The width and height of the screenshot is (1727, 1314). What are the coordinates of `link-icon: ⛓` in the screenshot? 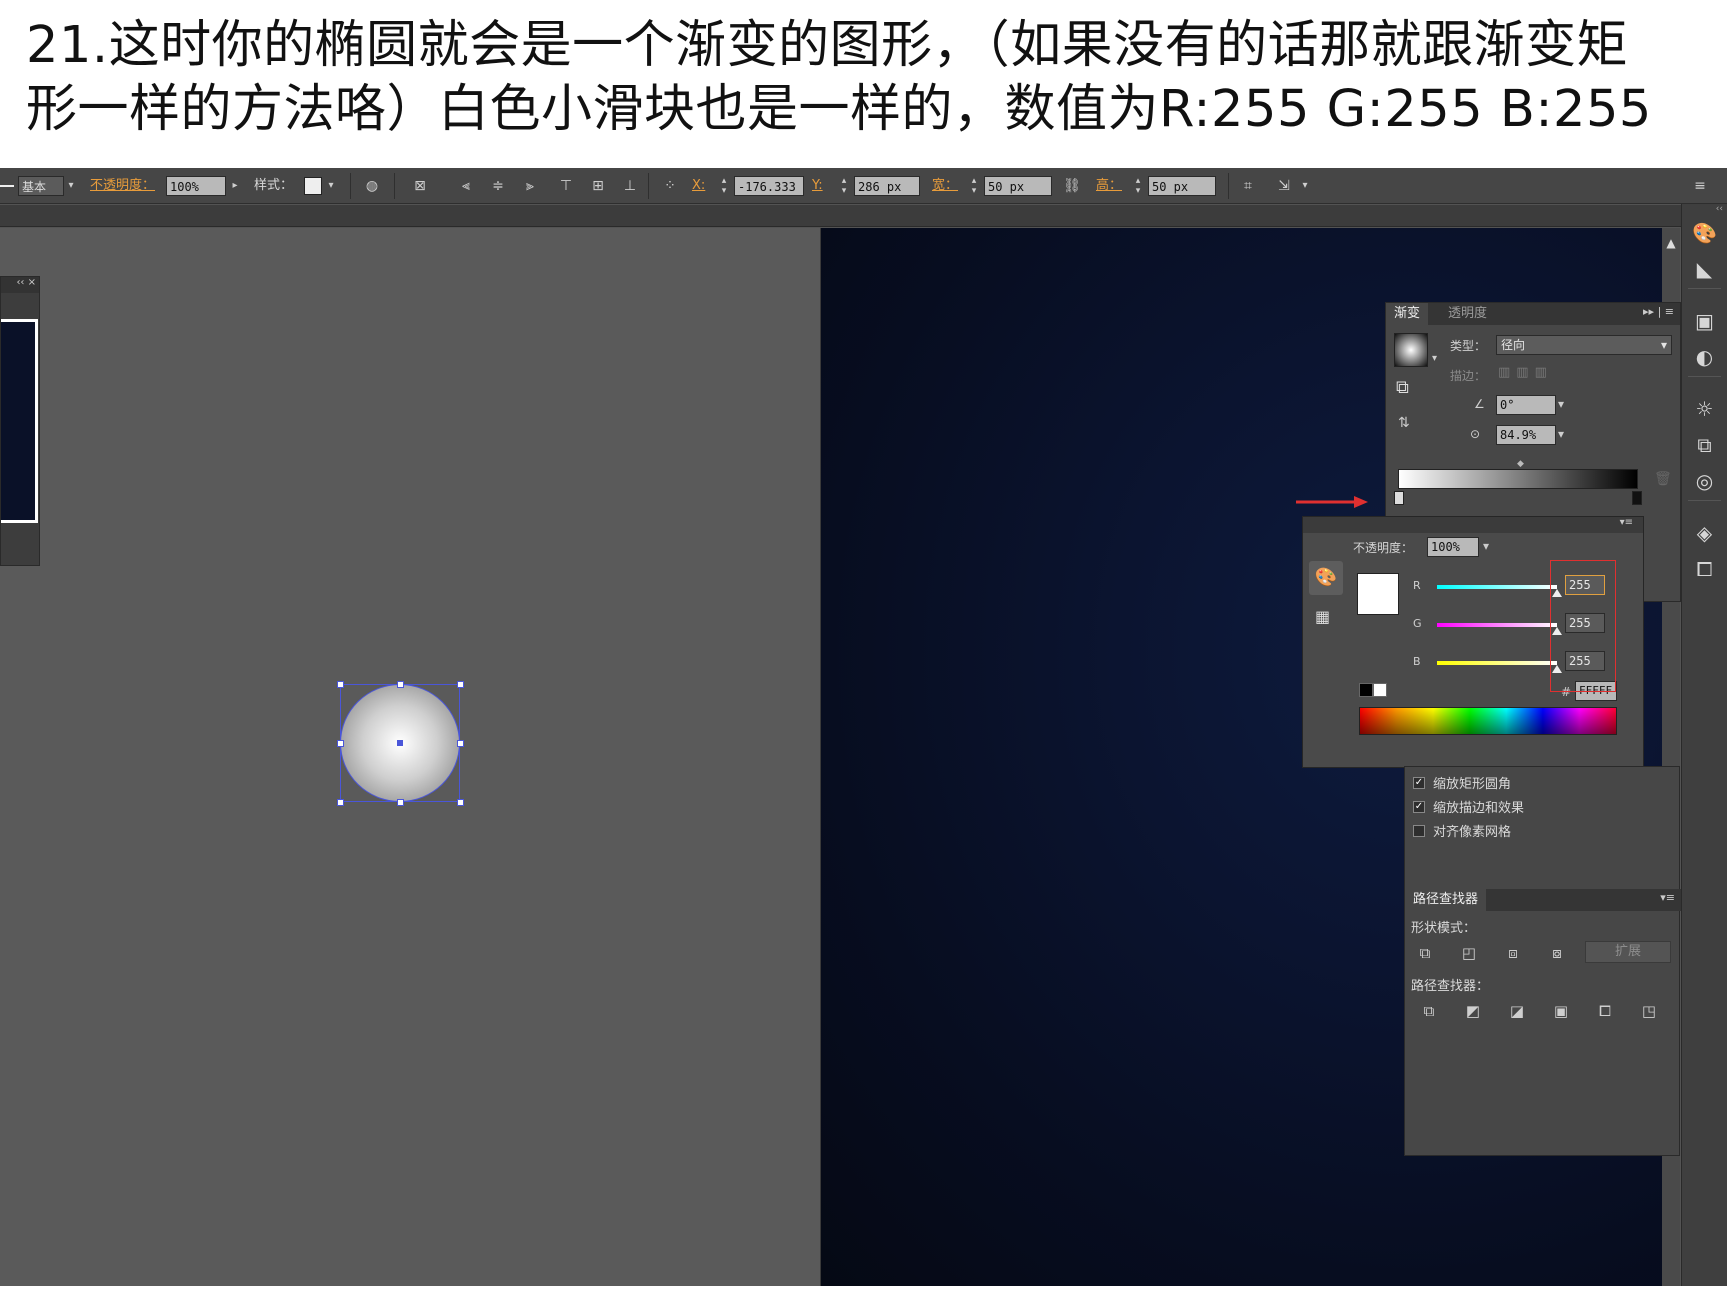 It's located at (1072, 186).